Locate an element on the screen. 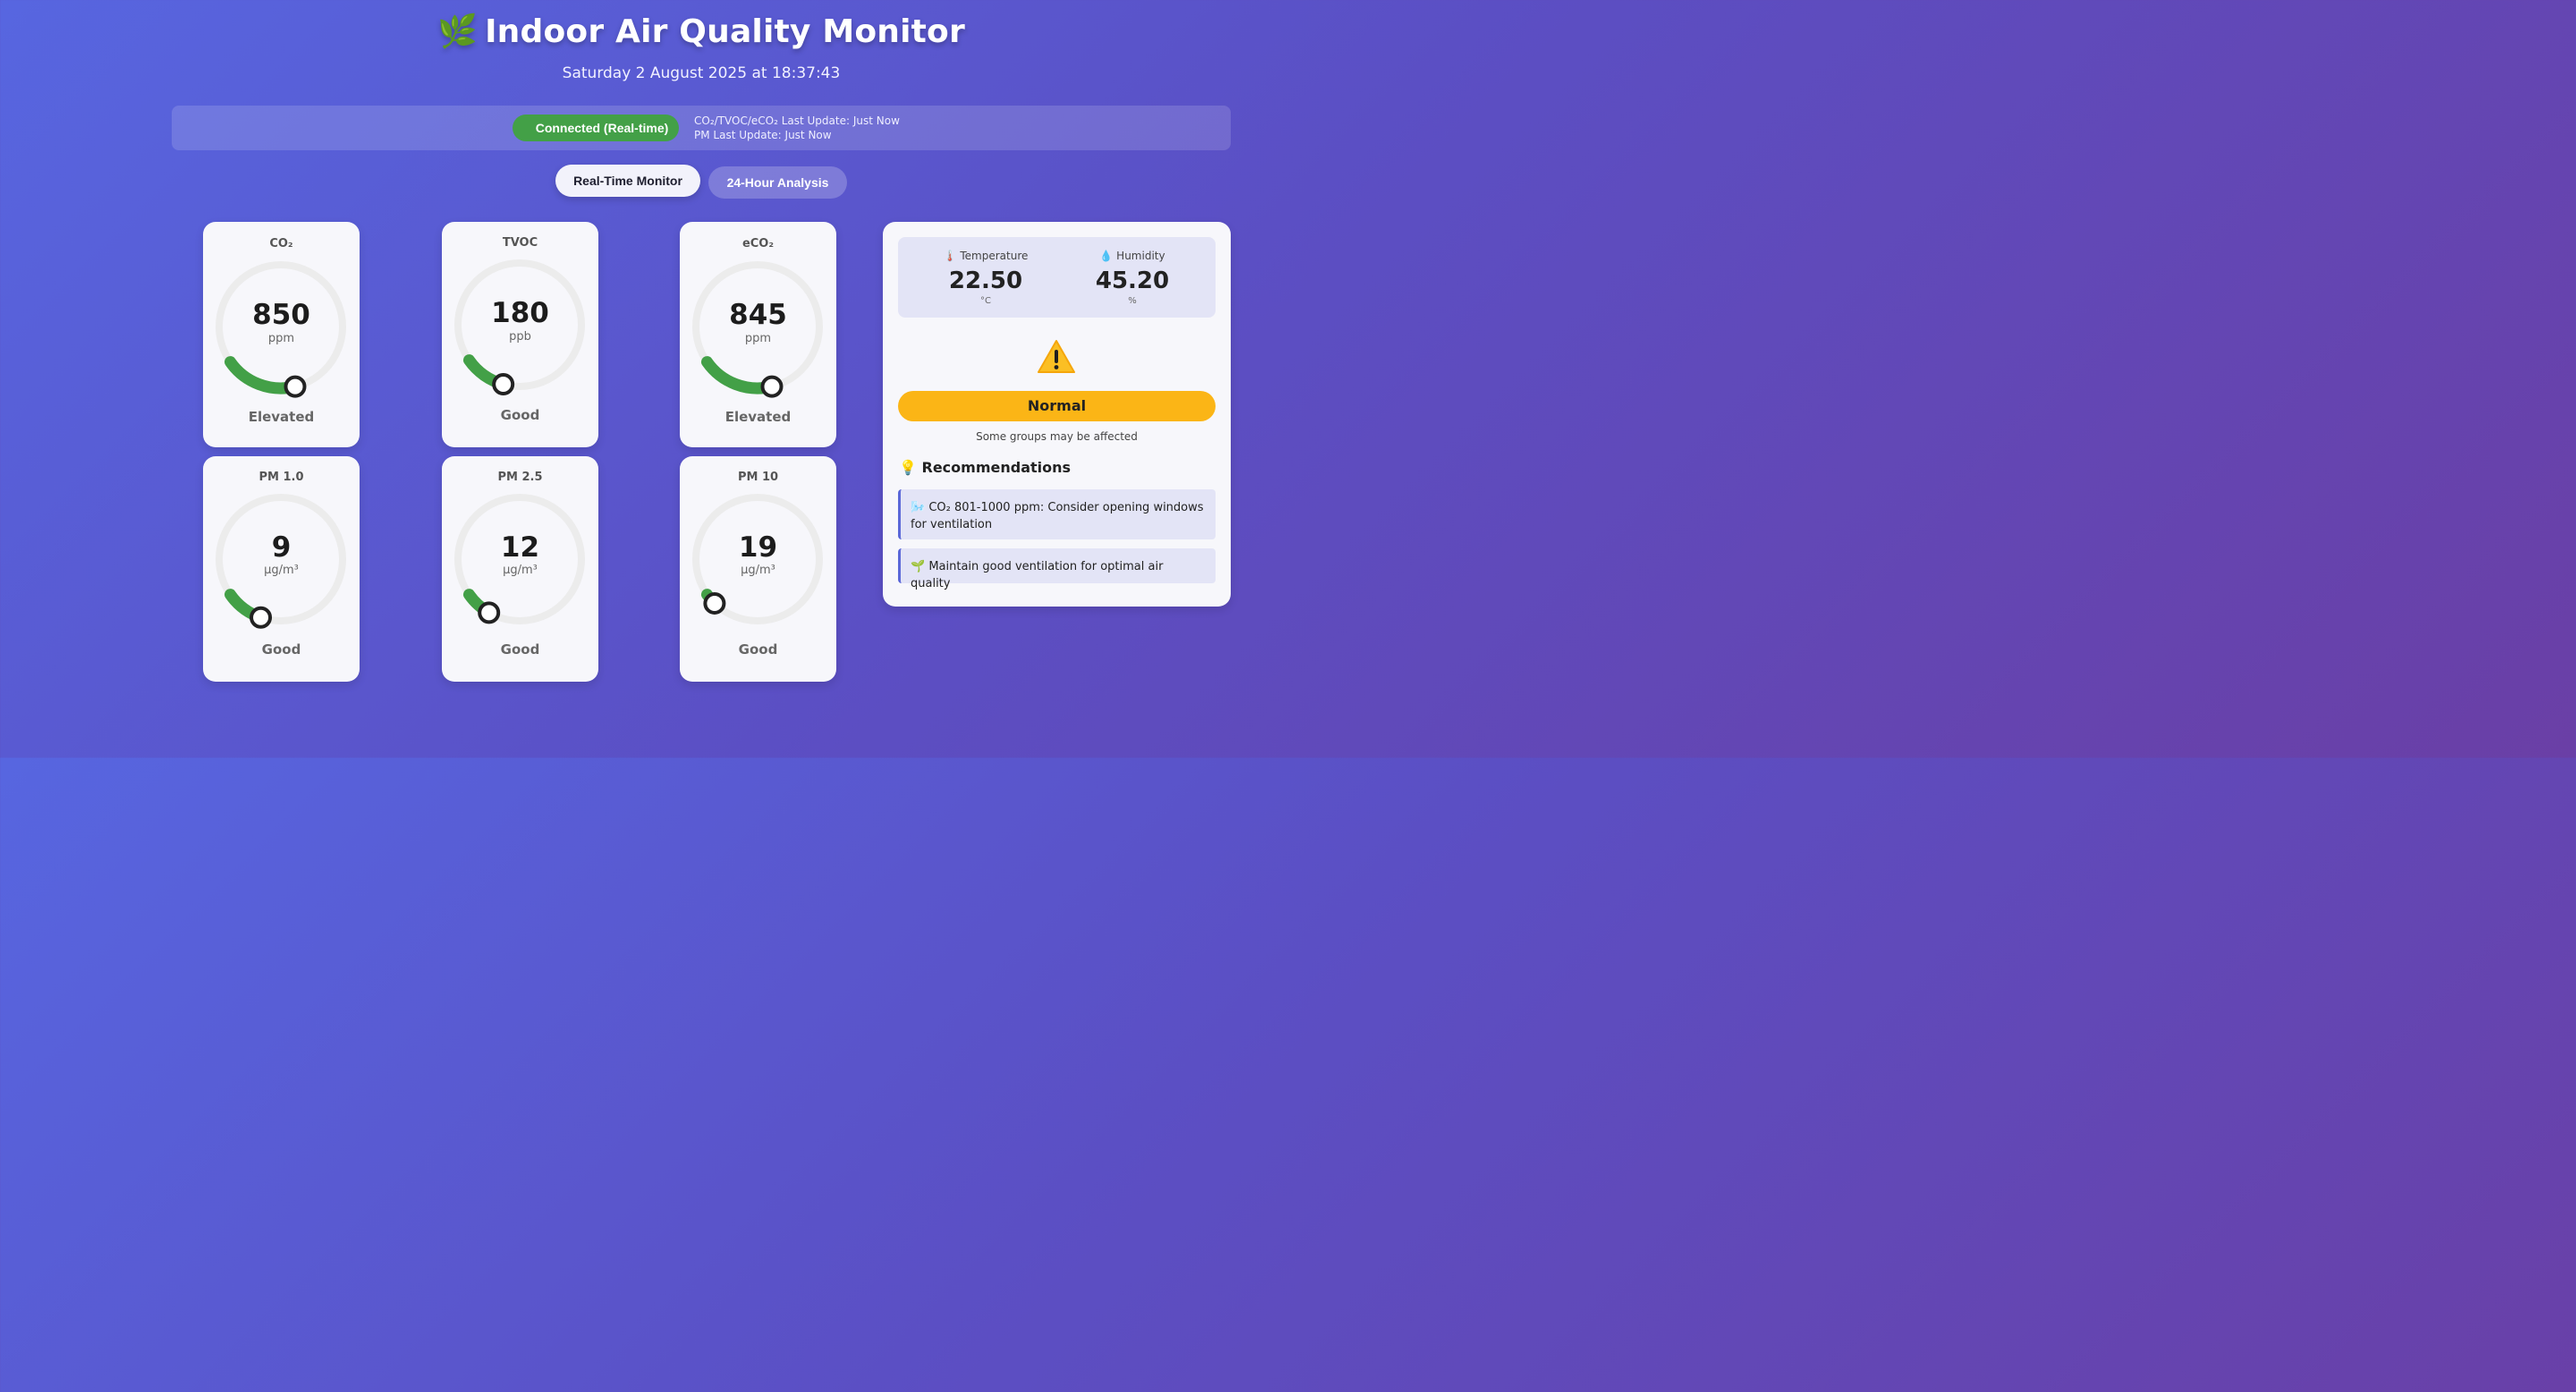 The height and width of the screenshot is (1392, 2576). air-quality-description: Some groups may be affected is located at coordinates (1057, 436).